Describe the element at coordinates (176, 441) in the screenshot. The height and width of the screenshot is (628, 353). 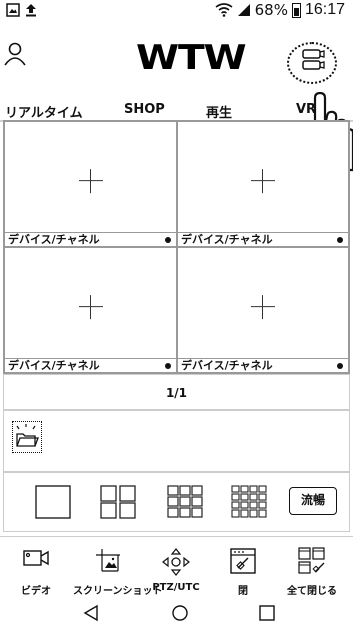
I see `folder-area` at that location.